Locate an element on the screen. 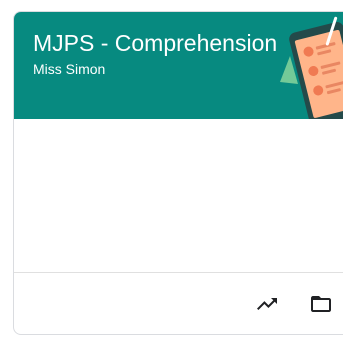 The height and width of the screenshot is (338, 343). trending-up-icon is located at coordinates (267, 304).